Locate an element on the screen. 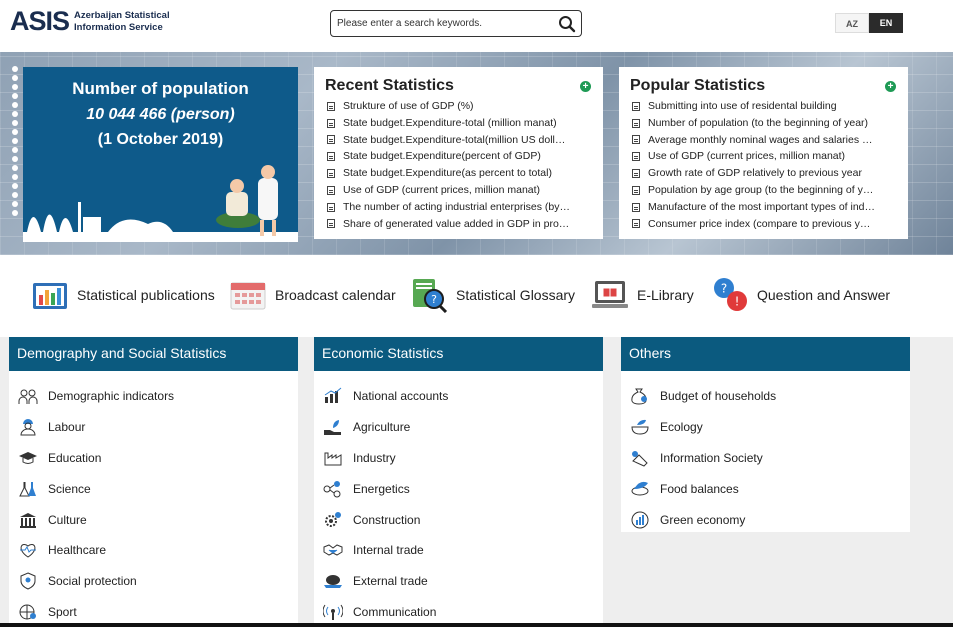 The height and width of the screenshot is (627, 953). factory-icon is located at coordinates (333, 458).